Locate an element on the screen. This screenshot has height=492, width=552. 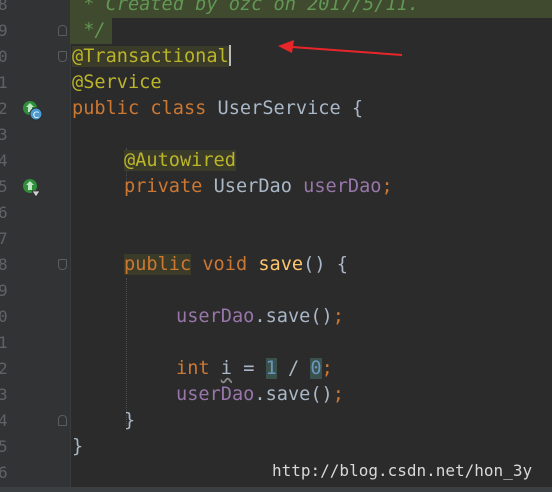
class-marker-letter: C is located at coordinates (36, 116).